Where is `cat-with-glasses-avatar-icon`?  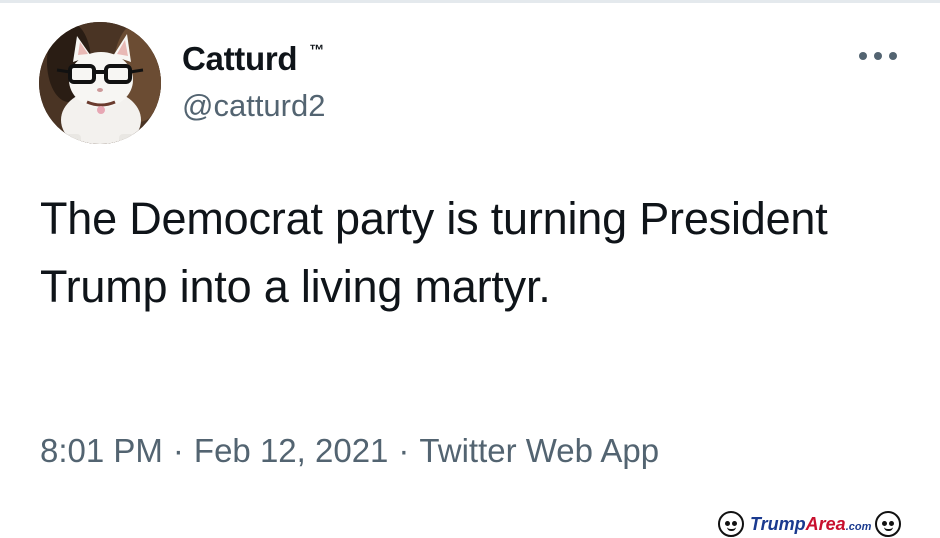
cat-with-glasses-avatar-icon is located at coordinates (100, 83).